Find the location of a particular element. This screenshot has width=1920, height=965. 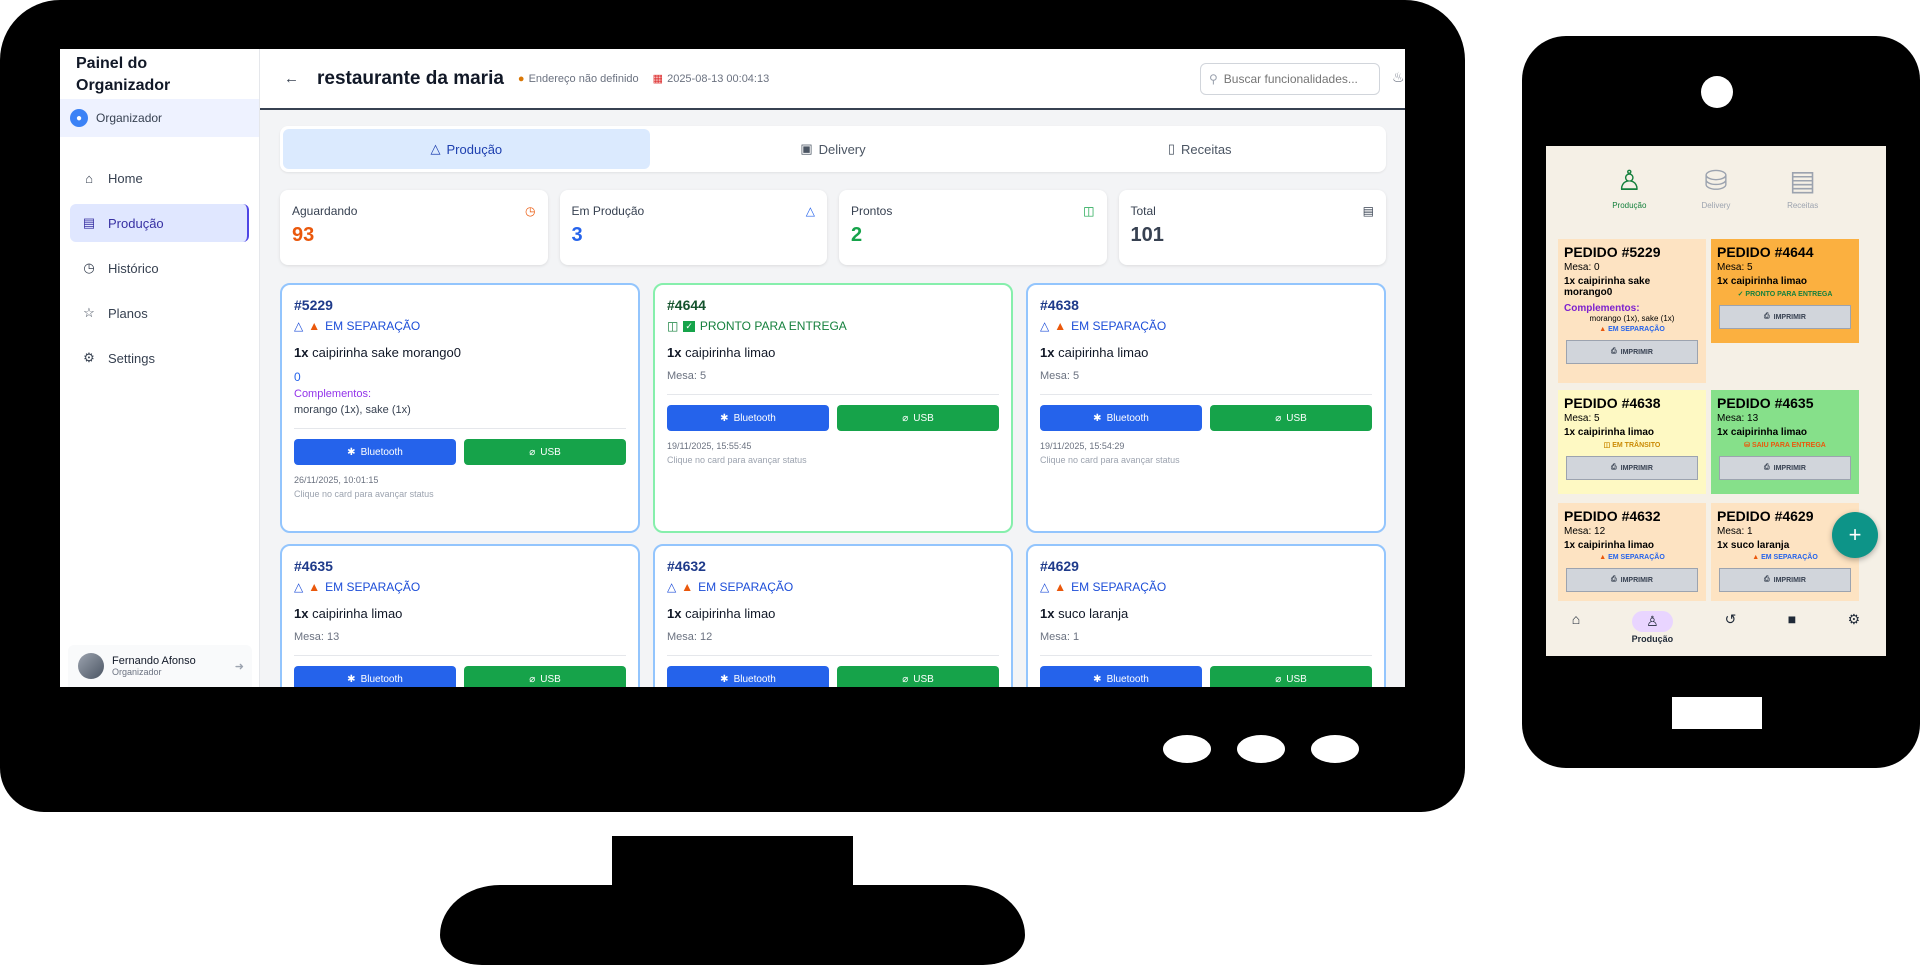

order-table: Mesa: 5 is located at coordinates (1060, 376).